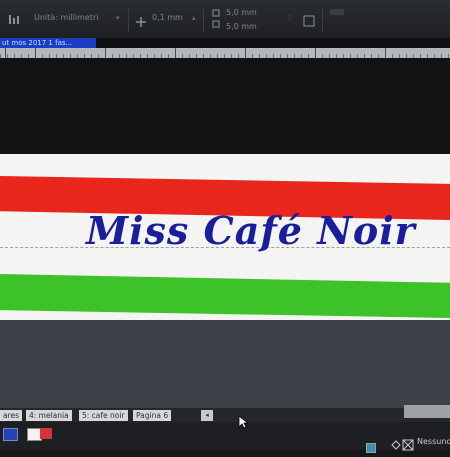  Describe the element at coordinates (118, 18) in the screenshot. I see `unit-chevron-icon: ▾` at that location.